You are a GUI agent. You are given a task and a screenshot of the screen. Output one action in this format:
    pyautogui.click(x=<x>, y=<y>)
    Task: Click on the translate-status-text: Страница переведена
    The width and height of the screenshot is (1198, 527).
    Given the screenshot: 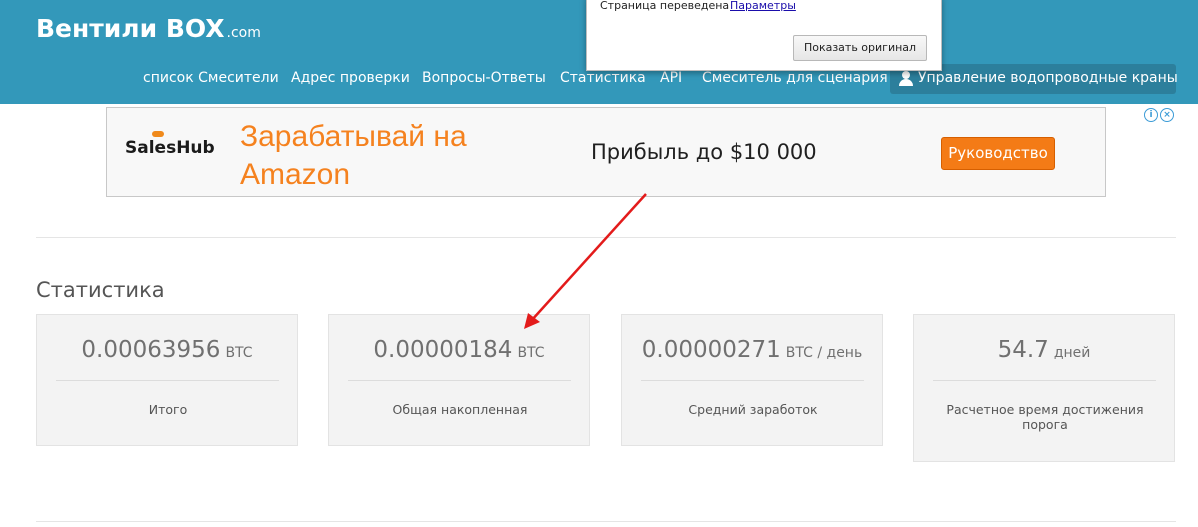 What is the action you would take?
    pyautogui.click(x=665, y=6)
    